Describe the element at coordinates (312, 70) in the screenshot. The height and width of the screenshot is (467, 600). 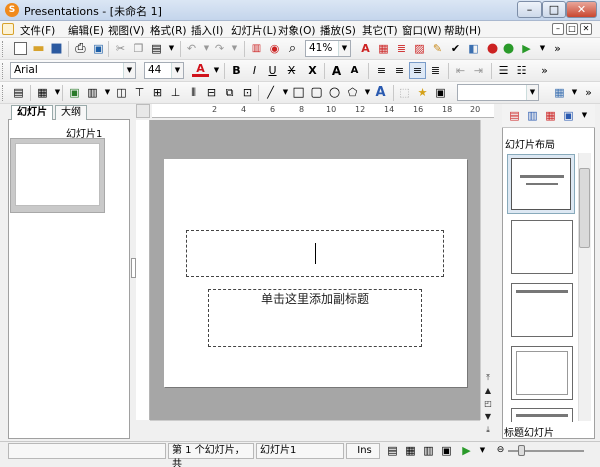
I see `shadow-button: X` at that location.